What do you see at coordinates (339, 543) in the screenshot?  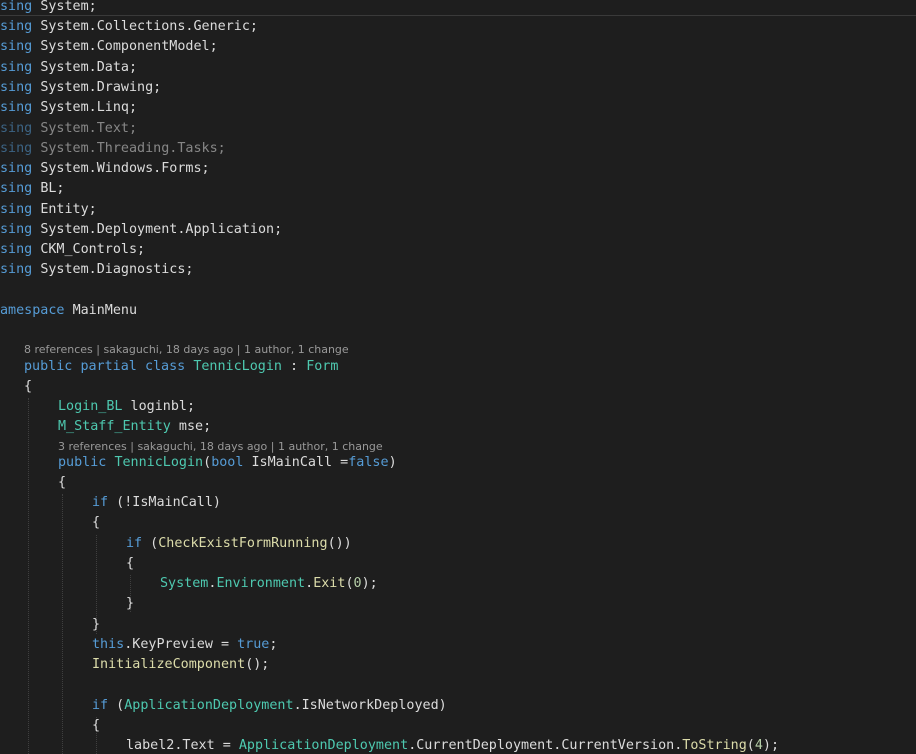 I see `code-token: ())` at bounding box center [339, 543].